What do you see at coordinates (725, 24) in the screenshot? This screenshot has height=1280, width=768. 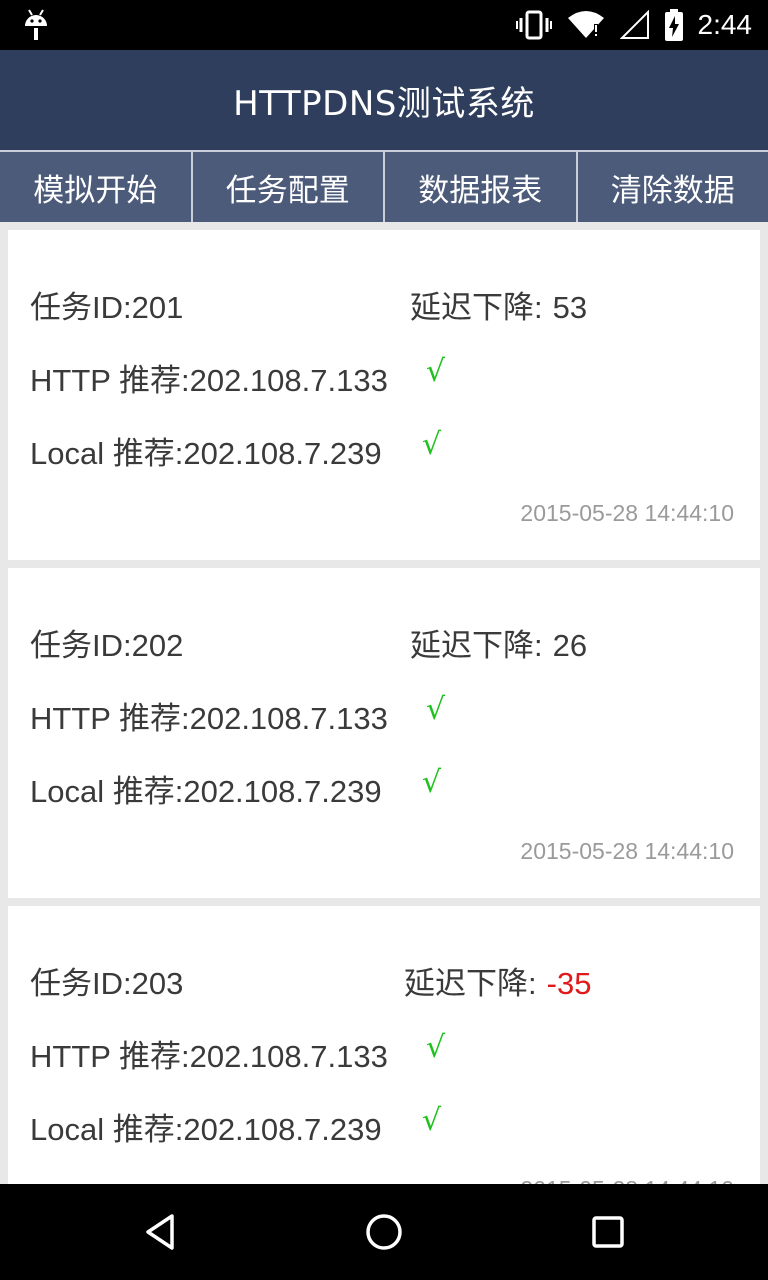 I see `status-time: 2:44` at bounding box center [725, 24].